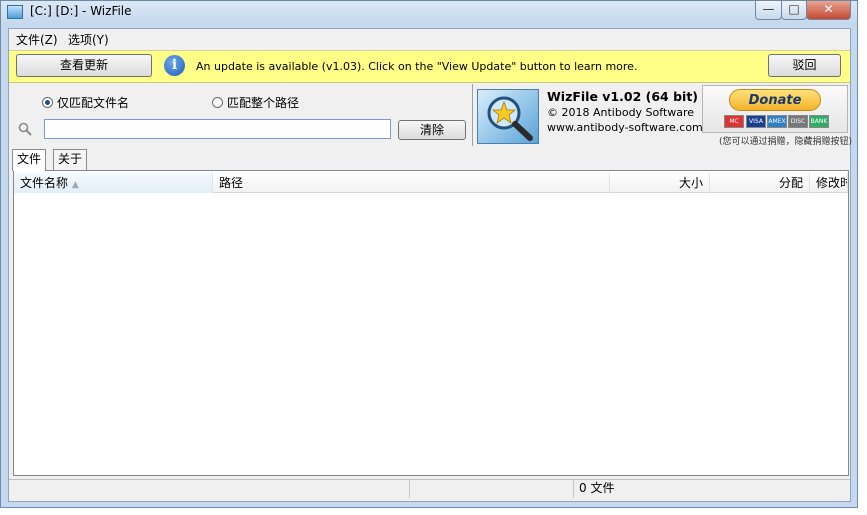  Describe the element at coordinates (84, 65) in the screenshot. I see `view-update-button: 查看更新` at that location.